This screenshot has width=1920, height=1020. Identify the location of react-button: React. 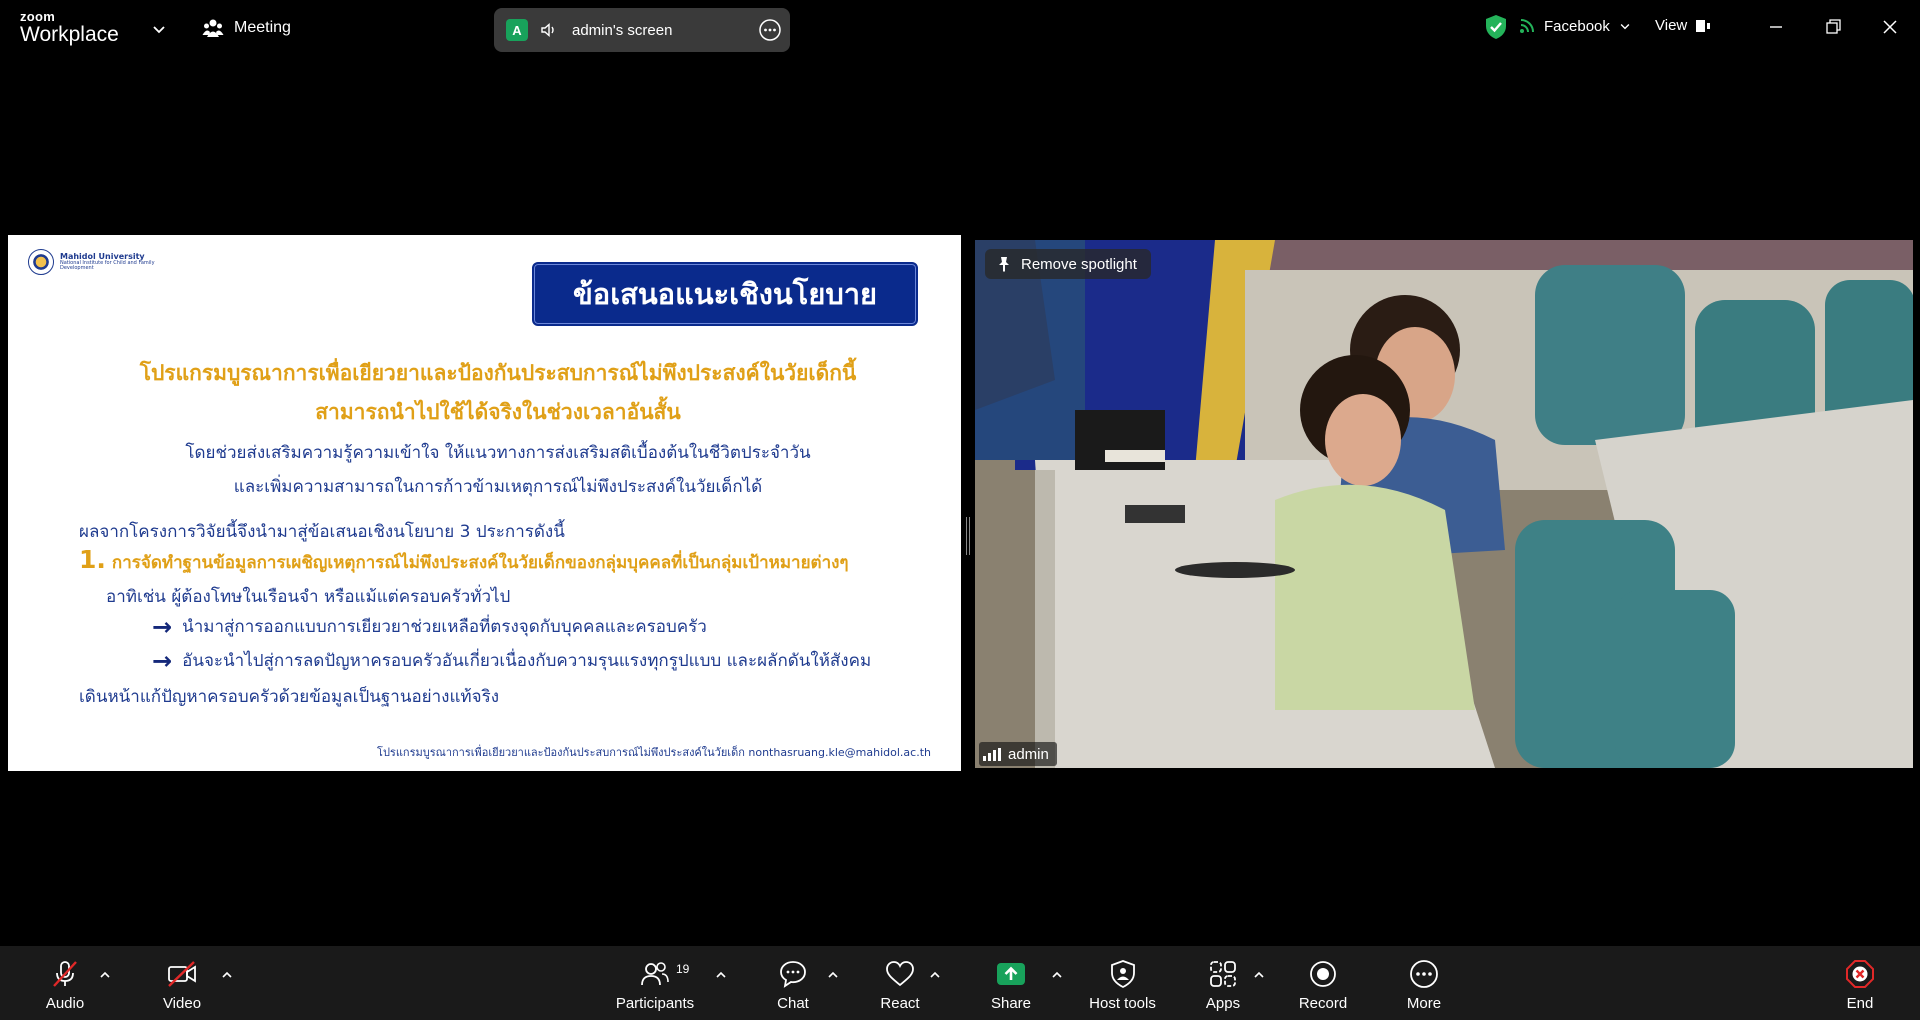
(900, 983).